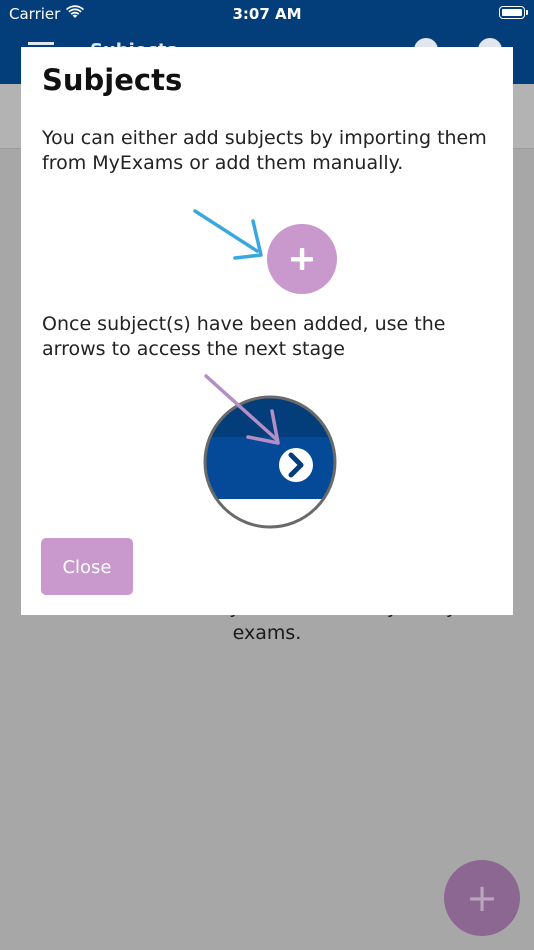 This screenshot has width=534, height=950. I want to click on pointer-arrow-icon, so click(228, 234).